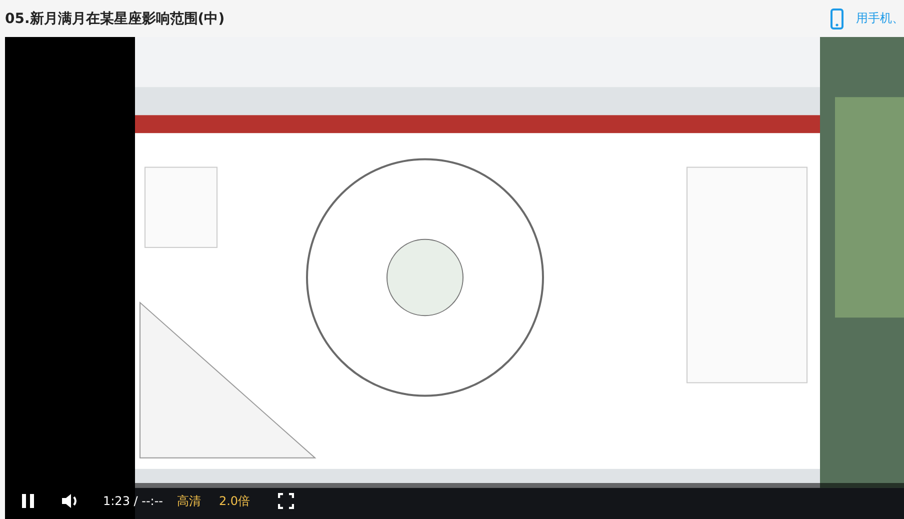 The width and height of the screenshot is (904, 519). Describe the element at coordinates (188, 501) in the screenshot. I see `quality-button: 高清` at that location.